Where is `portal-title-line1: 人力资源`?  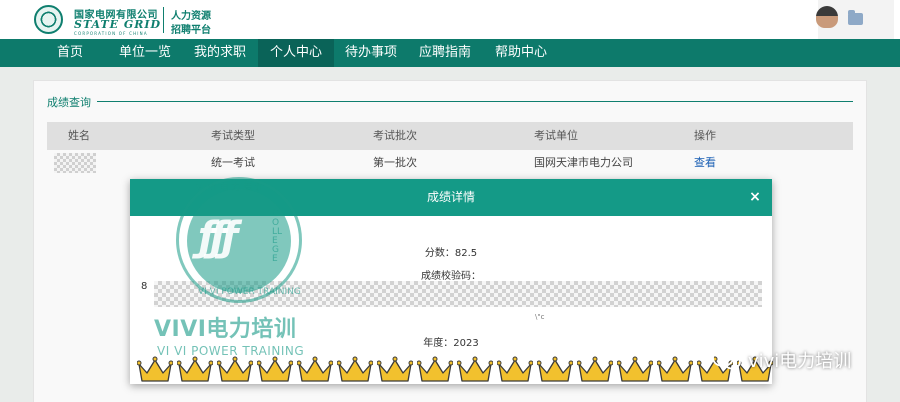
portal-title-line1: 人力资源 is located at coordinates (191, 16).